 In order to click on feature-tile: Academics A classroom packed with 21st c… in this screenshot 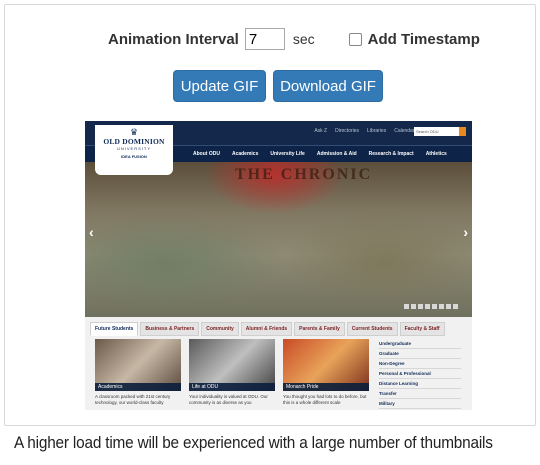, I will do `click(138, 372)`.